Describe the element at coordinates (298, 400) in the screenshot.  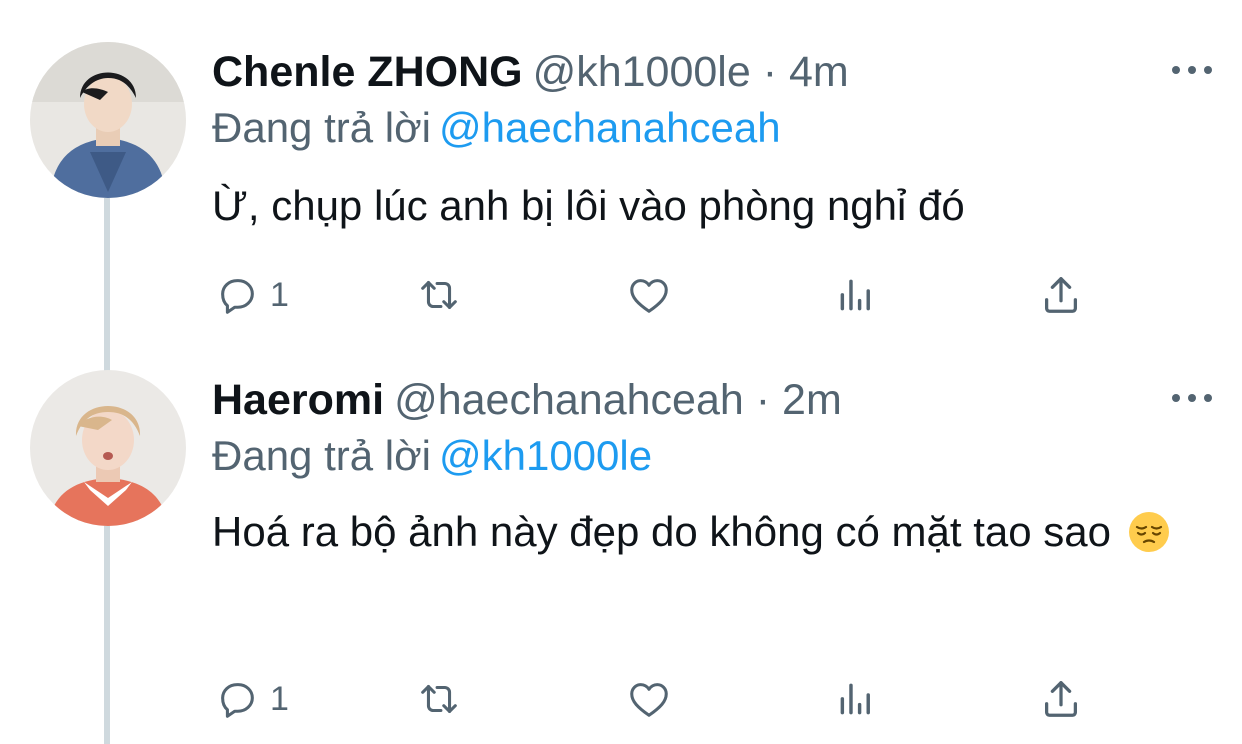
I see `display-name: Haeromi` at that location.